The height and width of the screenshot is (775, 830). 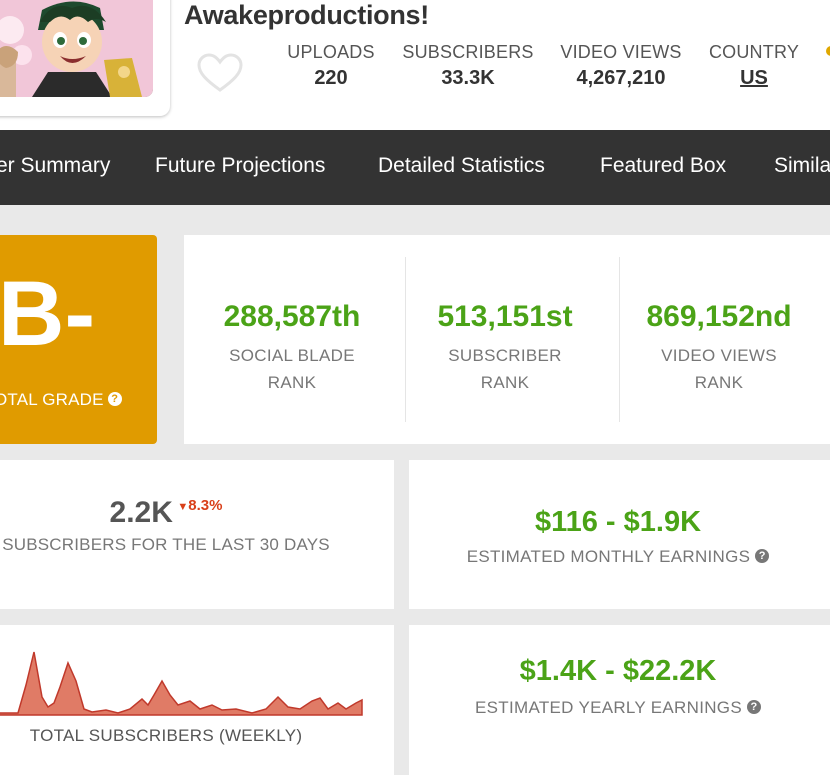 I want to click on stat-uploads-label: UPLOADS, so click(x=331, y=52).